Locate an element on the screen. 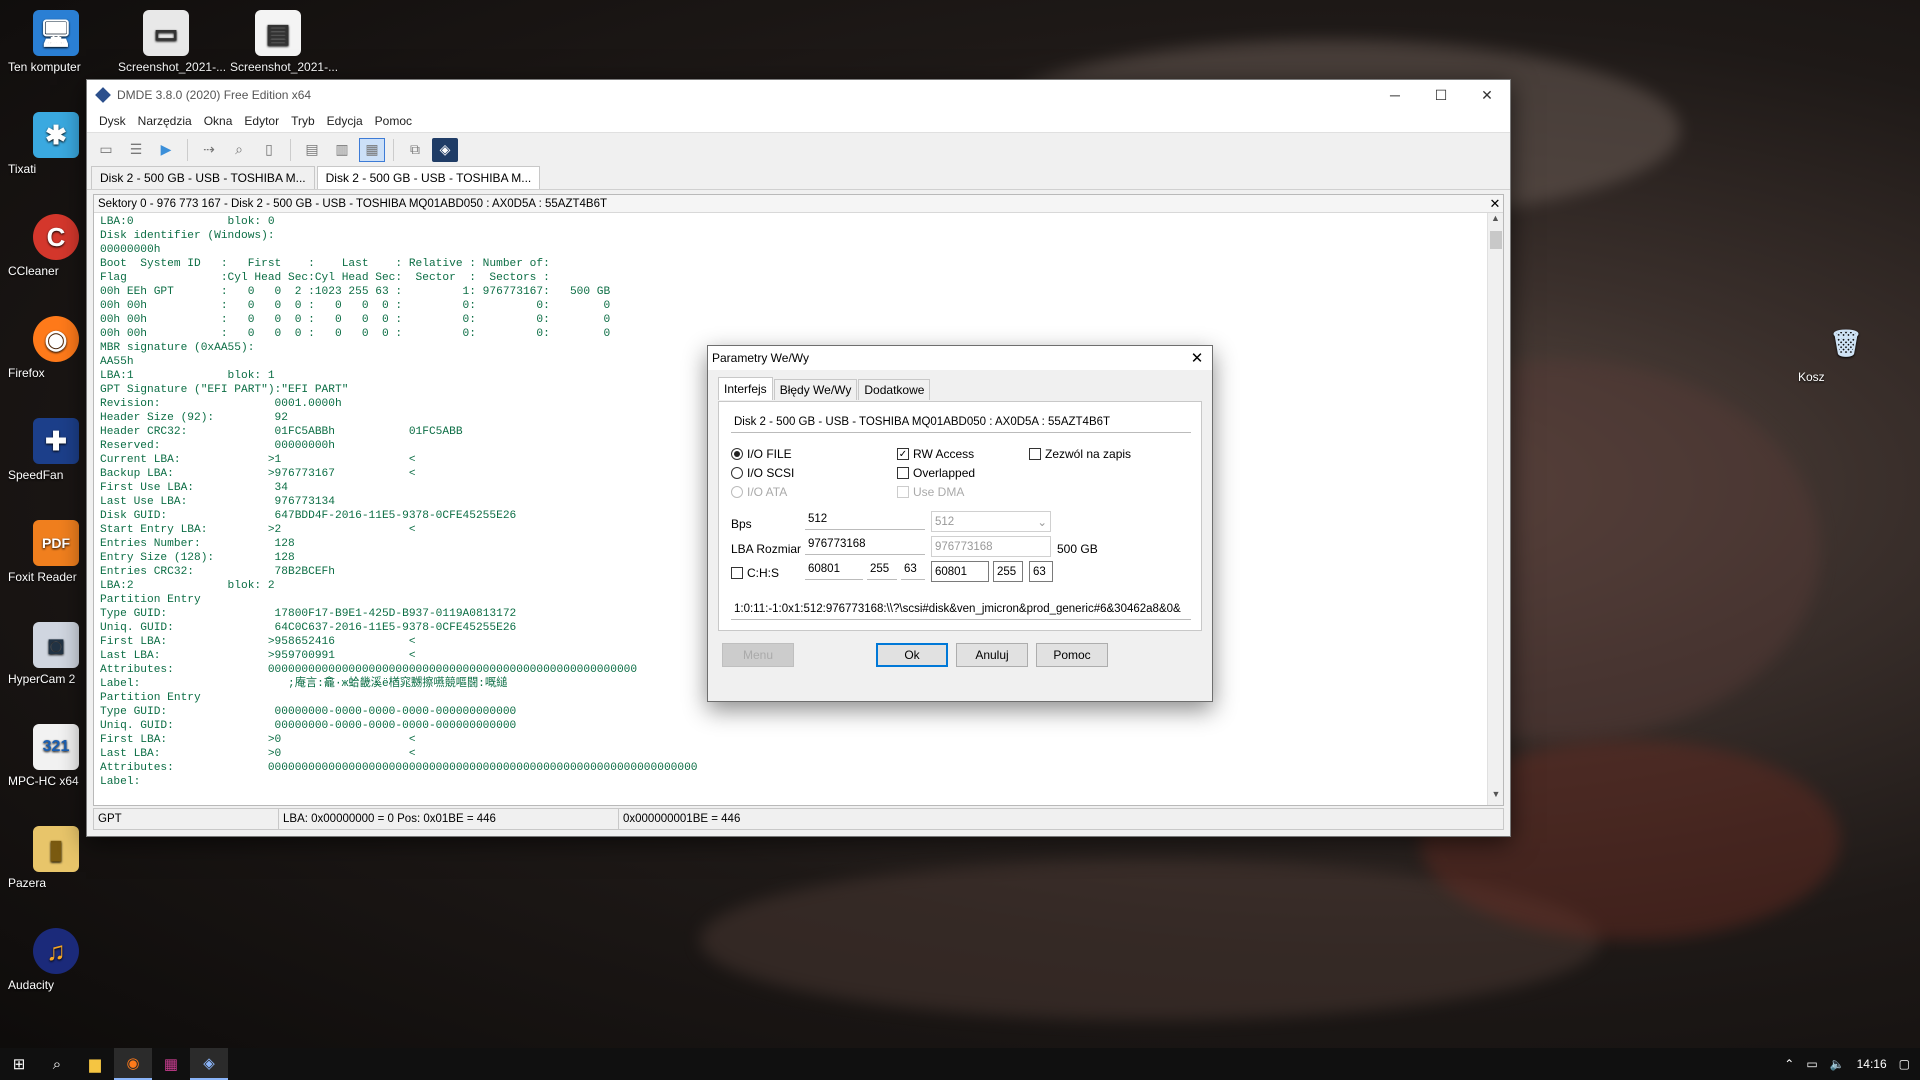  menu-narzedzia: Narzędzia is located at coordinates (165, 121).